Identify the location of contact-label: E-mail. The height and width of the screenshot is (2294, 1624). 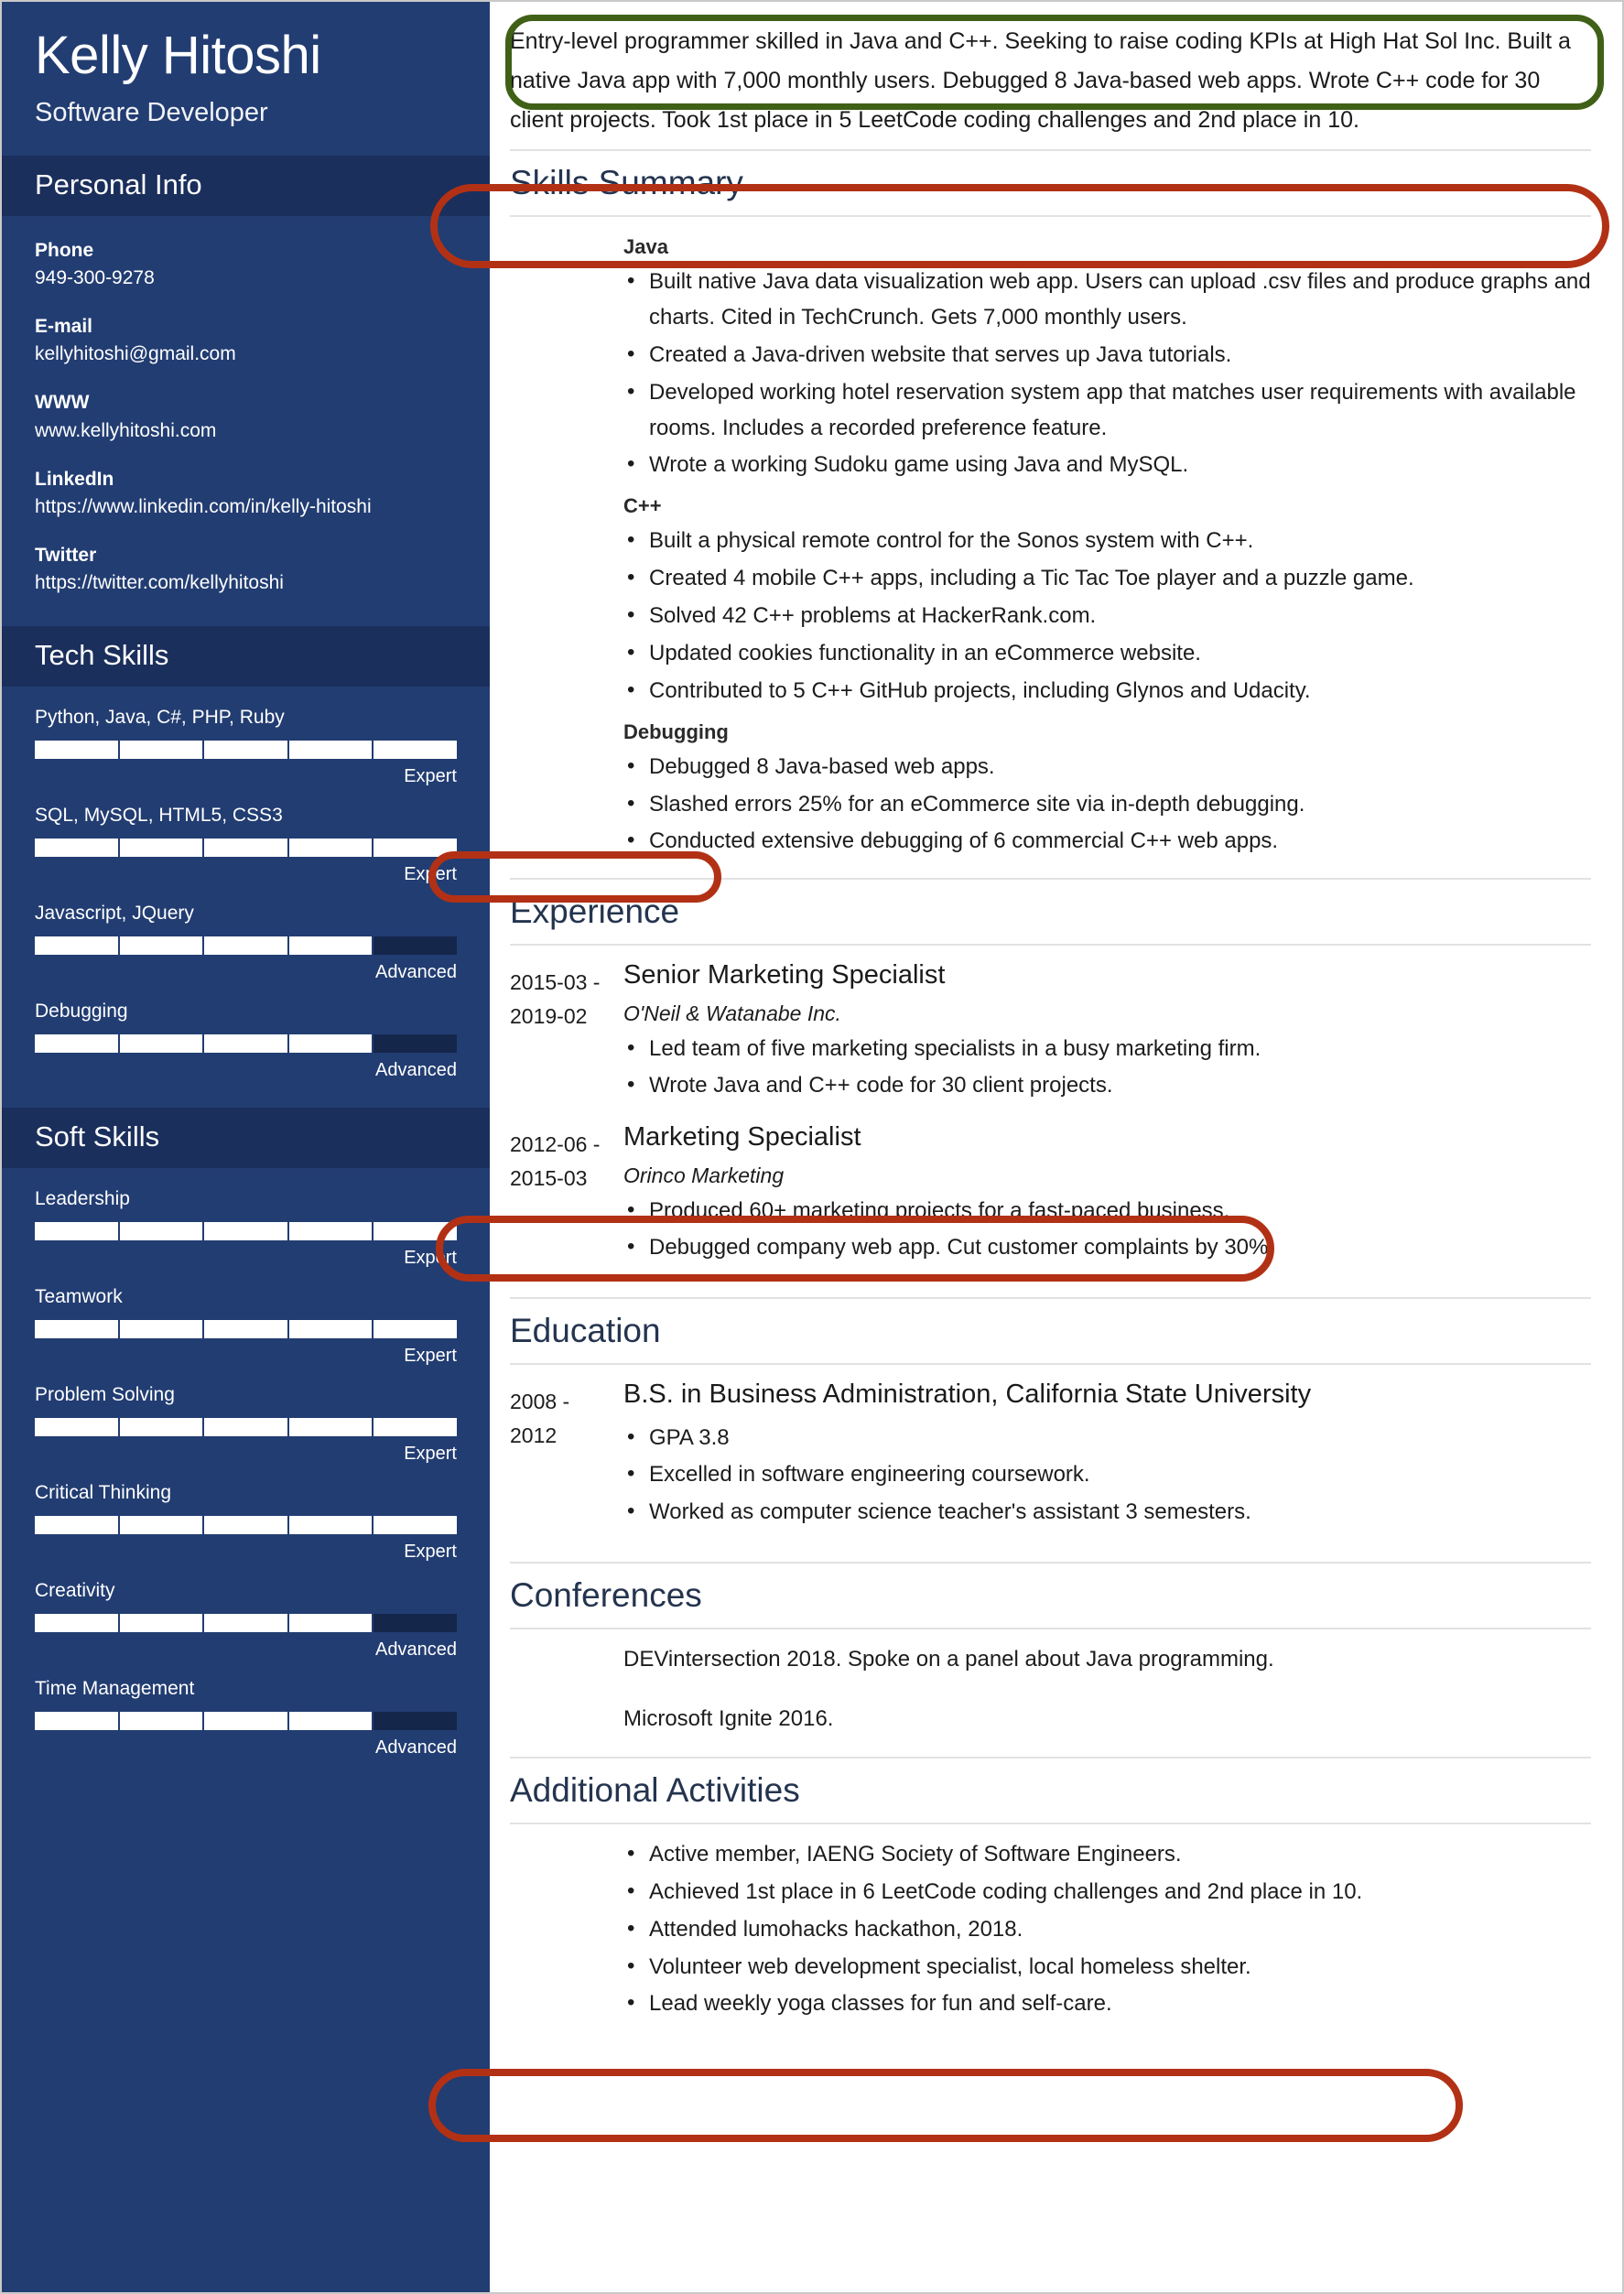
(64, 326).